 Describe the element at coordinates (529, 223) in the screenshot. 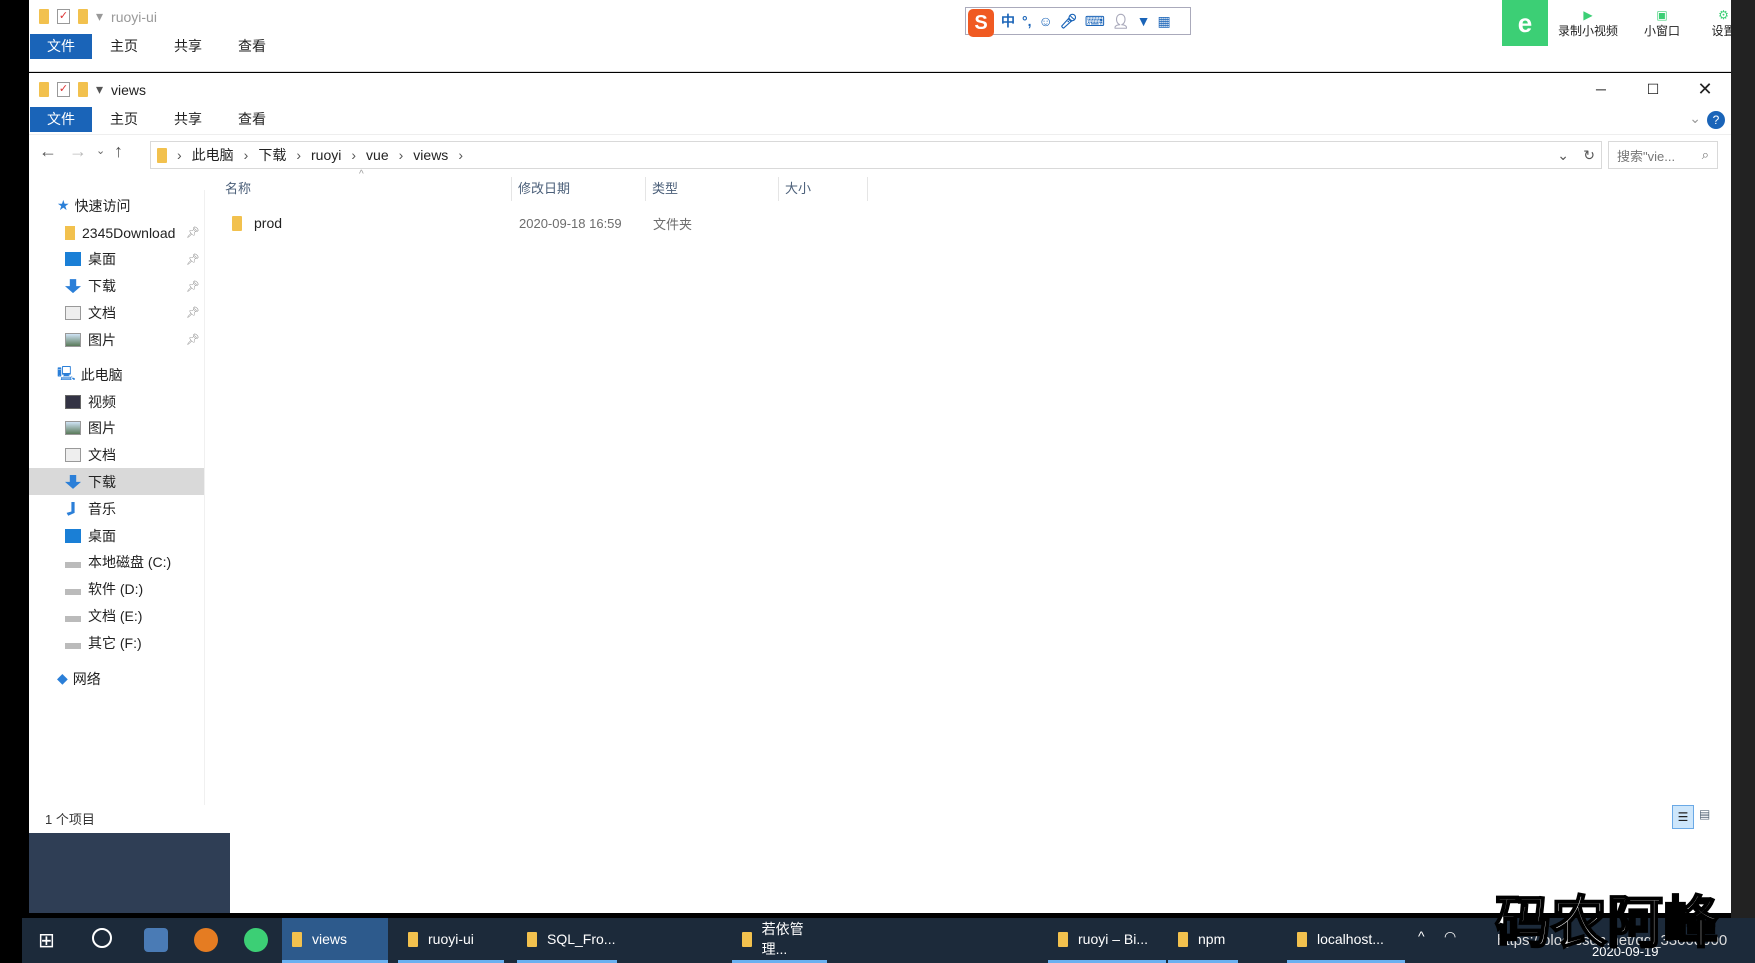

I see `file-row: prod 2020-09-18 16:59 文件夹` at that location.